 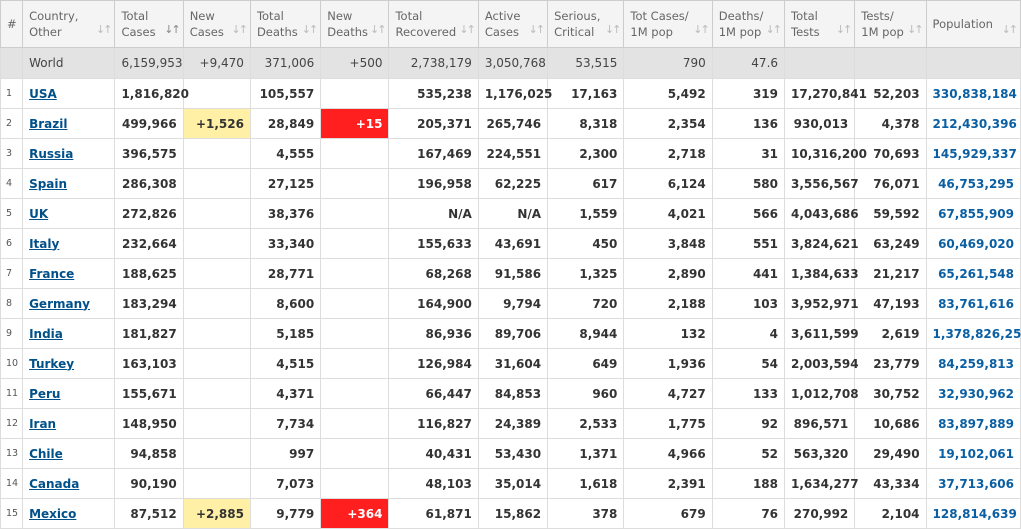 I want to click on country-link: Peru, so click(x=44, y=394).